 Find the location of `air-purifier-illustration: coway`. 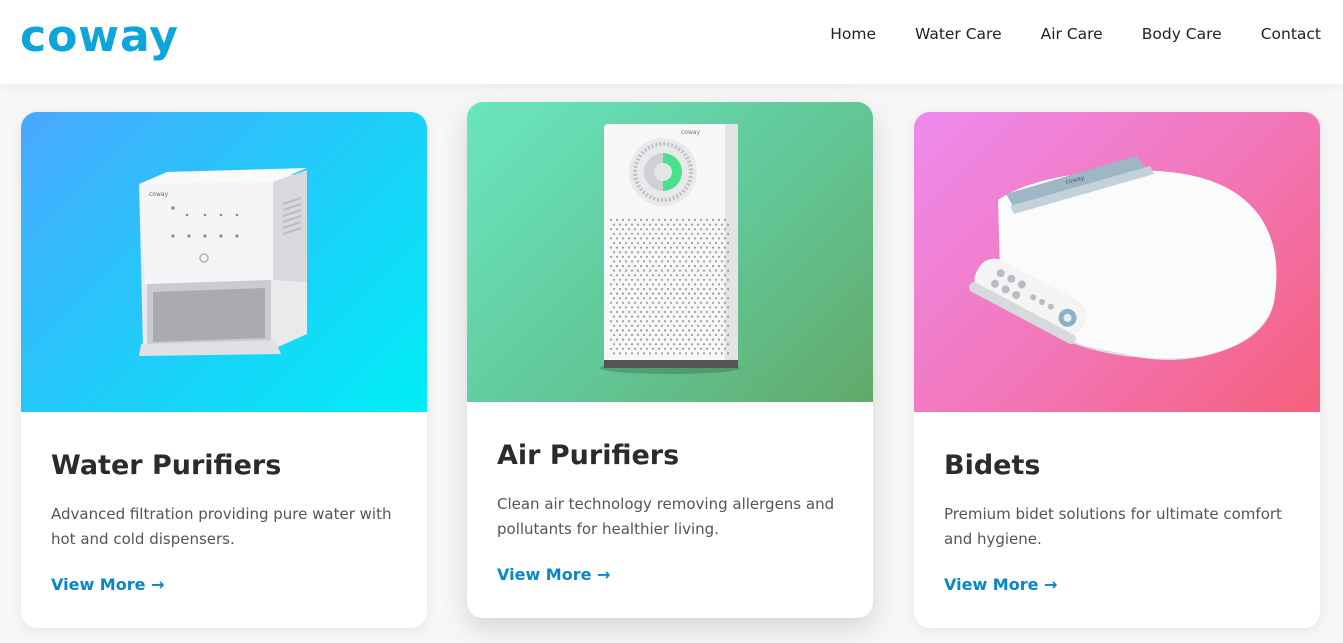

air-purifier-illustration: coway is located at coordinates (670, 249).